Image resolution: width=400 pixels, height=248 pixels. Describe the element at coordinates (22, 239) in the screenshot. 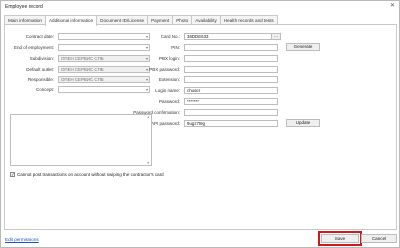

I see `edit-permissions-link: Edit permissions` at that location.